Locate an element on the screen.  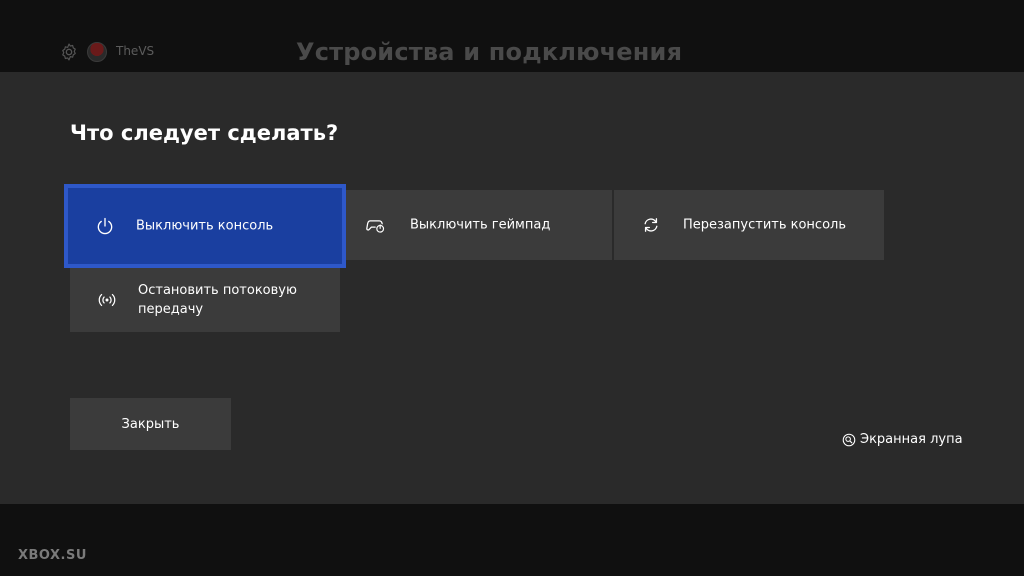
power-icon is located at coordinates (105, 226).